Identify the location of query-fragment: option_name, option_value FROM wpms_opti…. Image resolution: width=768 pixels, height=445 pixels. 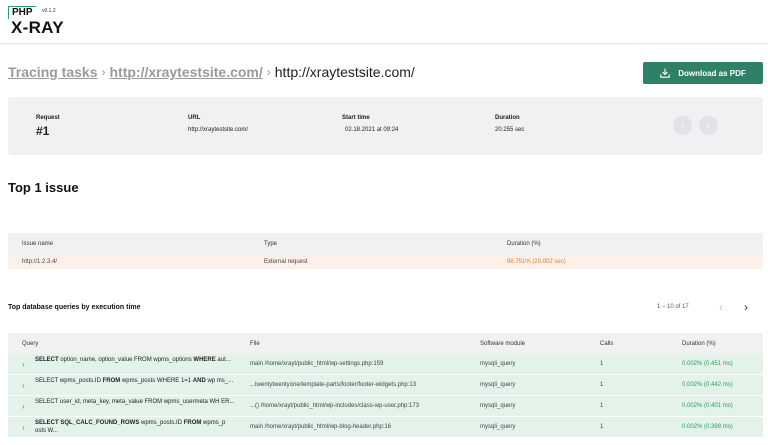
(126, 360).